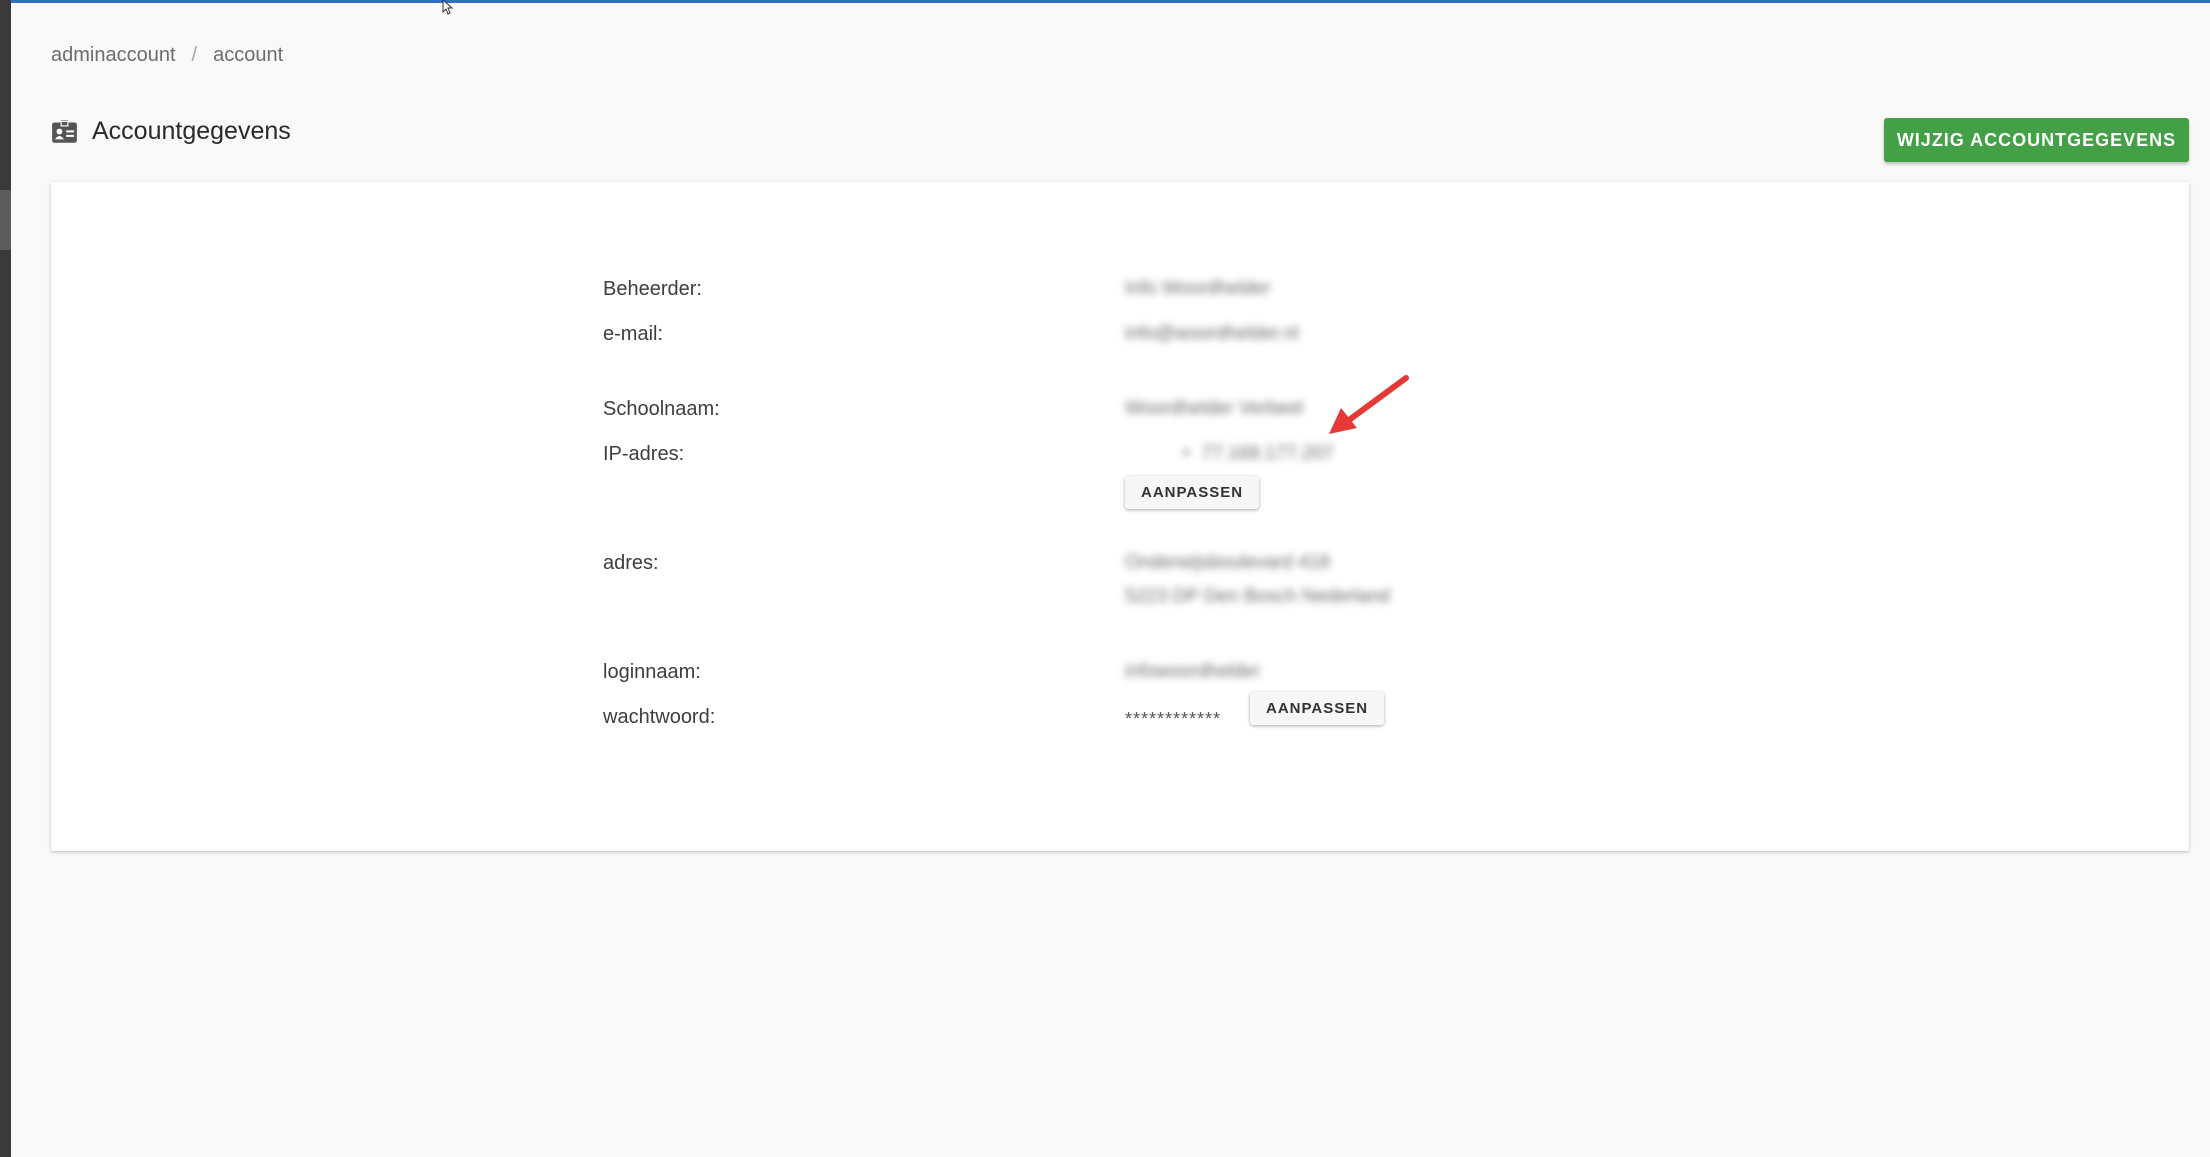 This screenshot has width=2210, height=1157. What do you see at coordinates (1267, 453) in the screenshot?
I see `ip-address-text: 77.168.177.207` at bounding box center [1267, 453].